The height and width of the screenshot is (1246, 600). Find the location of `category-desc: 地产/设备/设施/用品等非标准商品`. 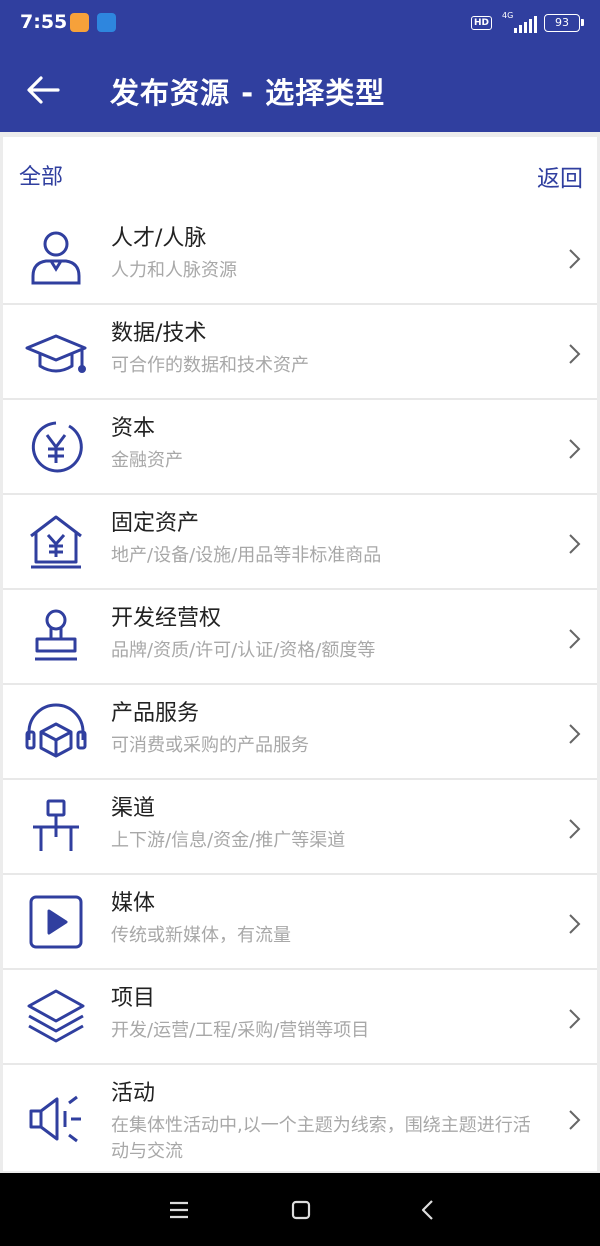

category-desc: 地产/设备/设施/用品等非标准商品 is located at coordinates (246, 555).